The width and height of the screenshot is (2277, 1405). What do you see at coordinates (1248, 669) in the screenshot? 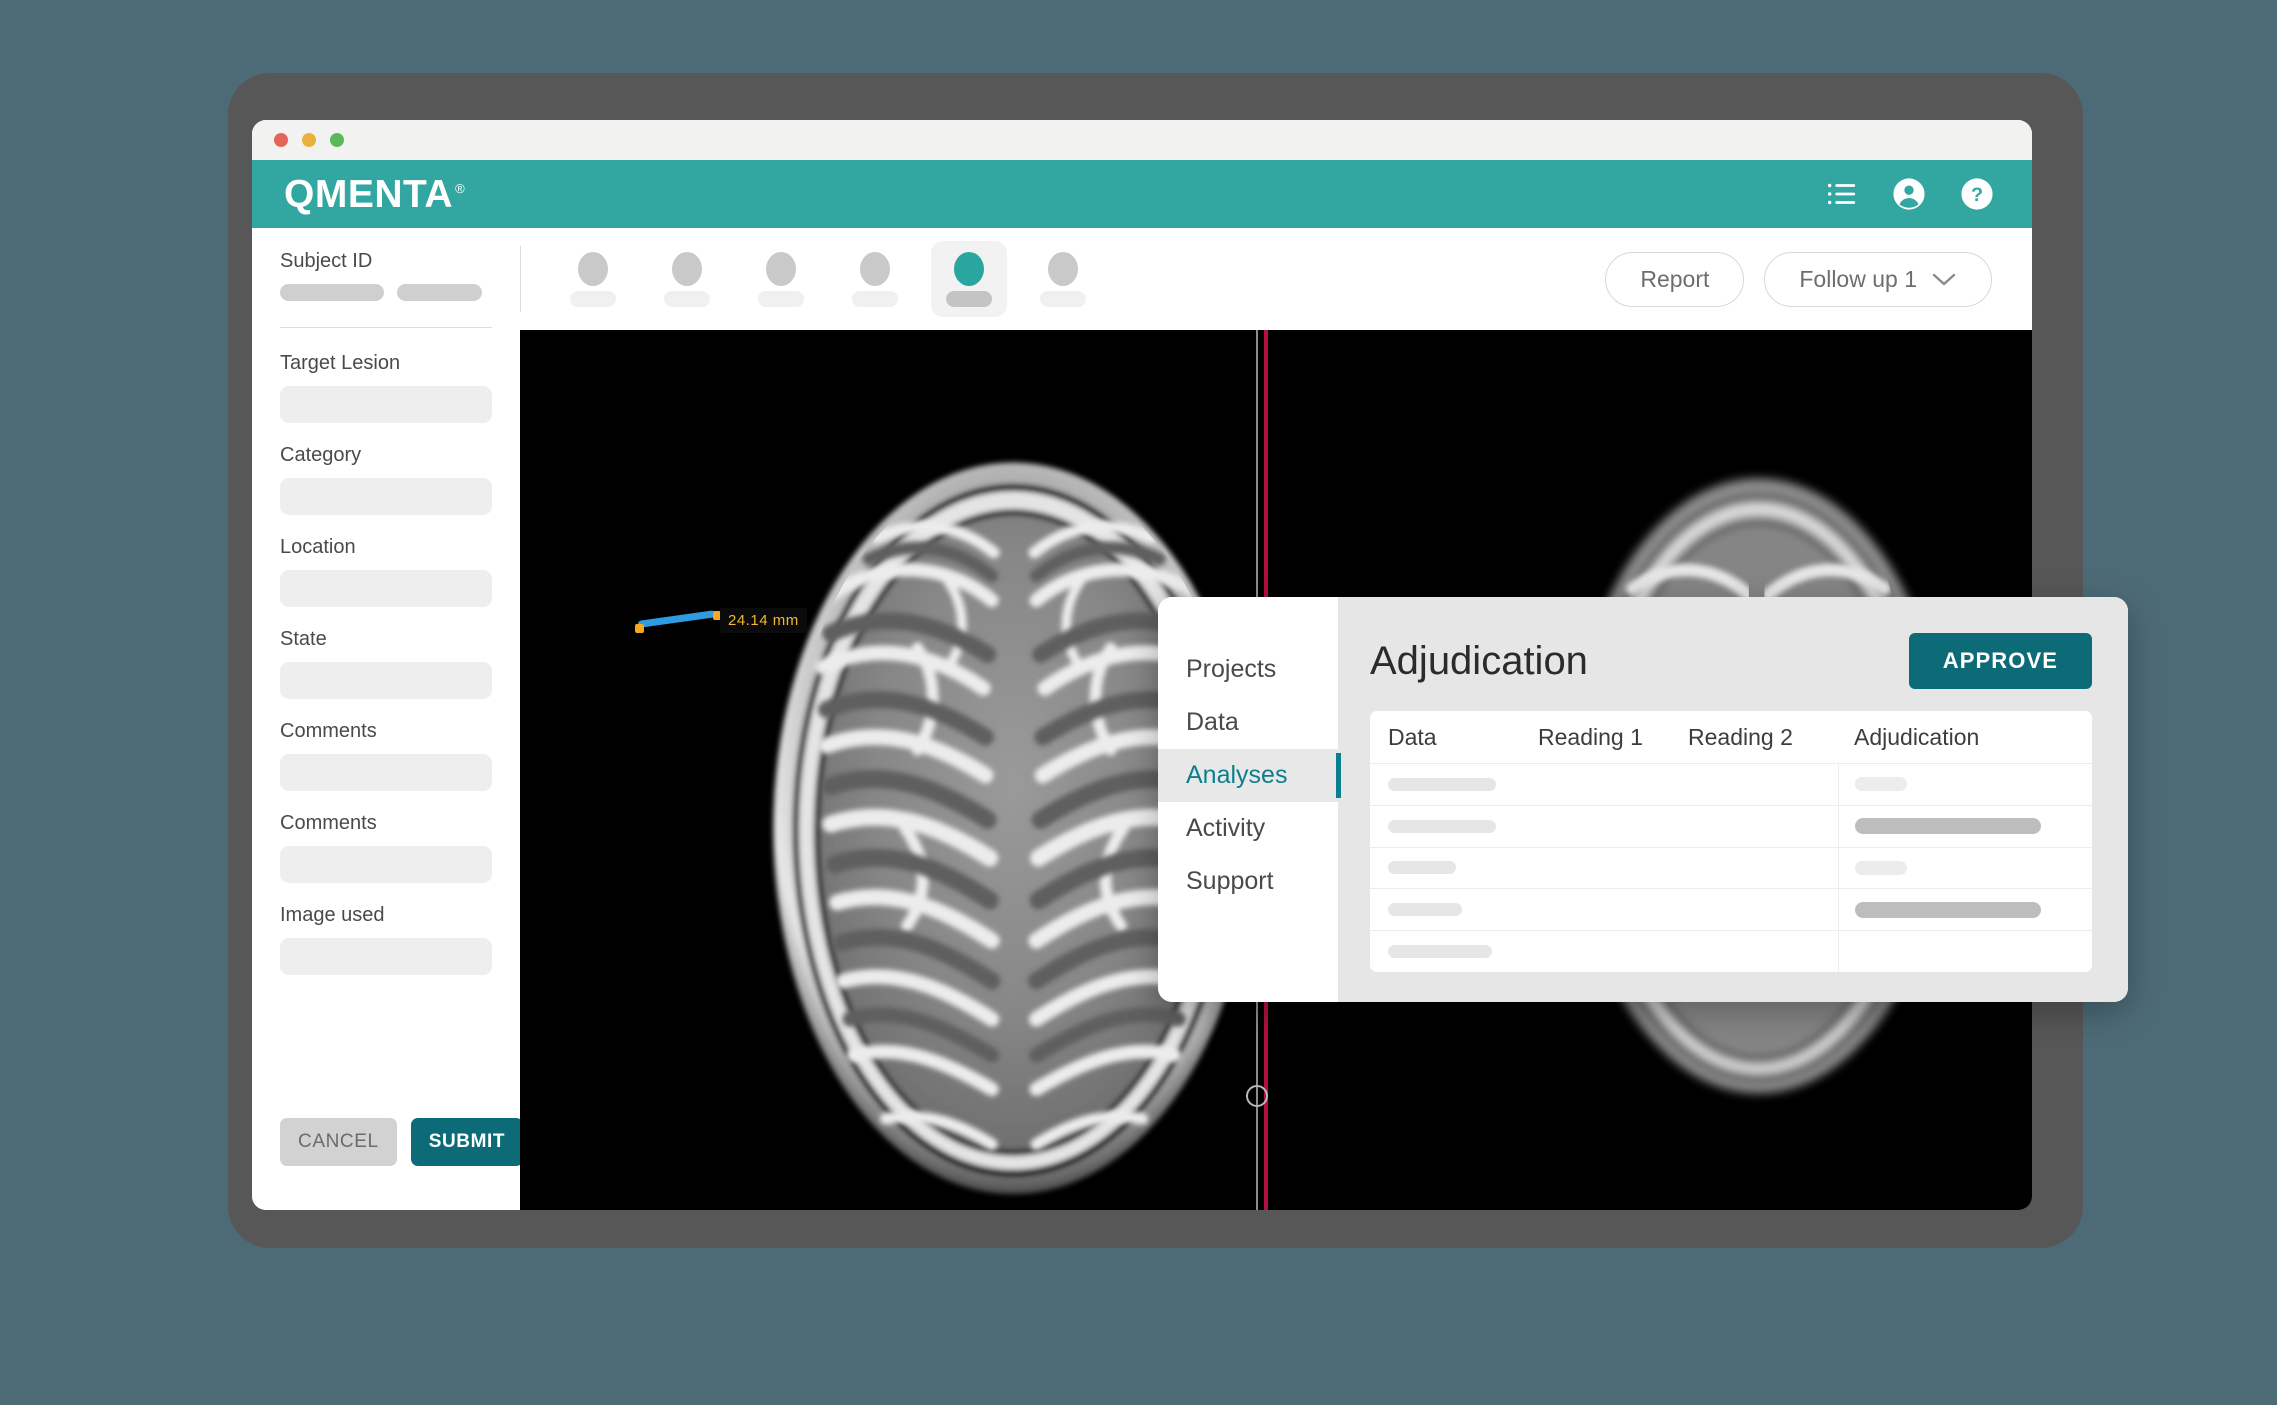
I see `nav-item-projects: Projects` at bounding box center [1248, 669].